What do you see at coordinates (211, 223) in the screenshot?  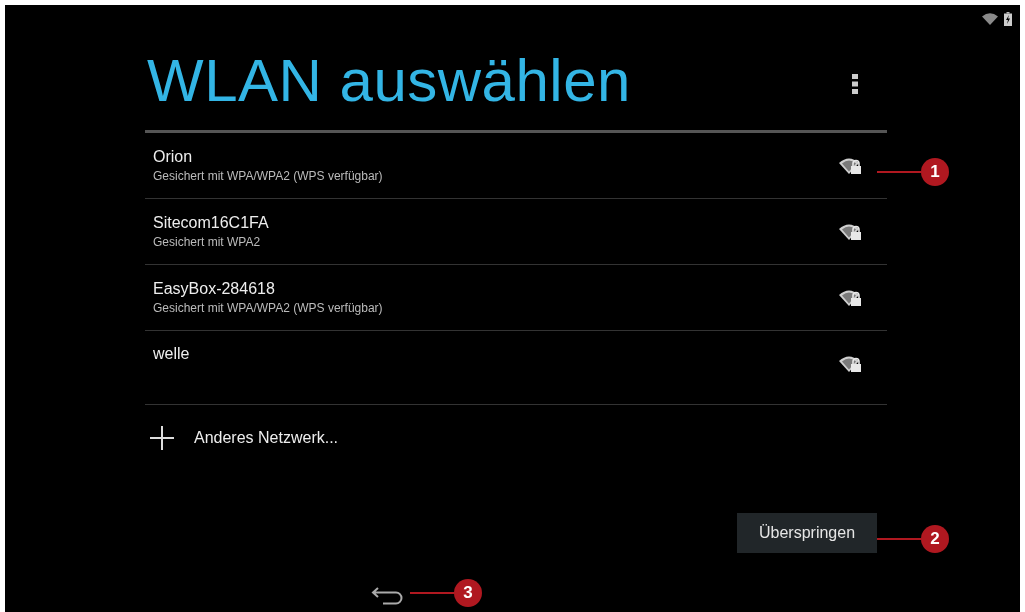 I see `network-name: Sitecom16C1FA` at bounding box center [211, 223].